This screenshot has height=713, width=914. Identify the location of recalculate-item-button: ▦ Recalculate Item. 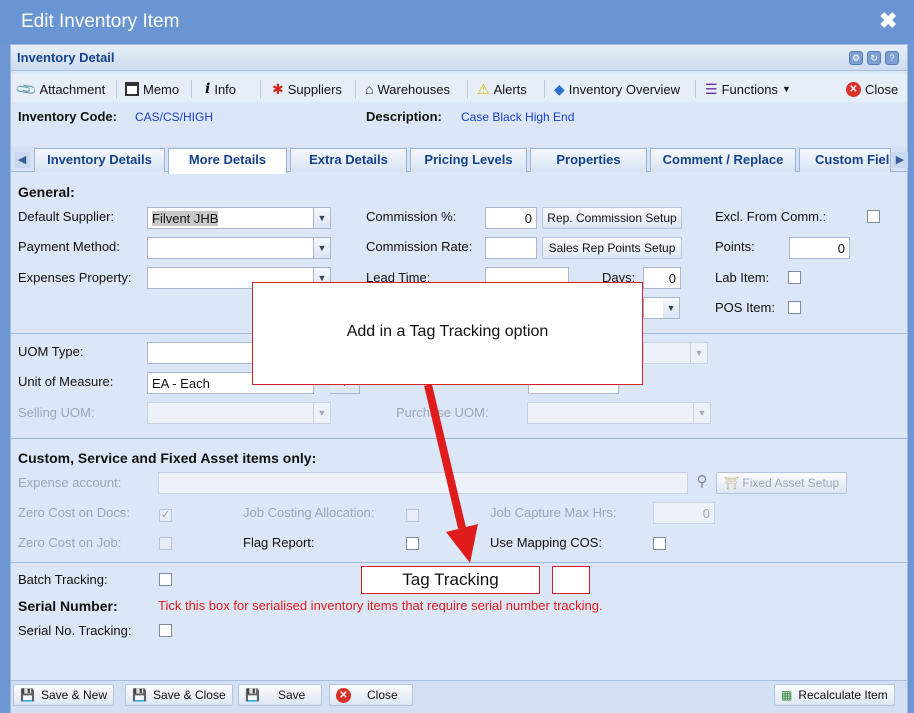
(834, 695).